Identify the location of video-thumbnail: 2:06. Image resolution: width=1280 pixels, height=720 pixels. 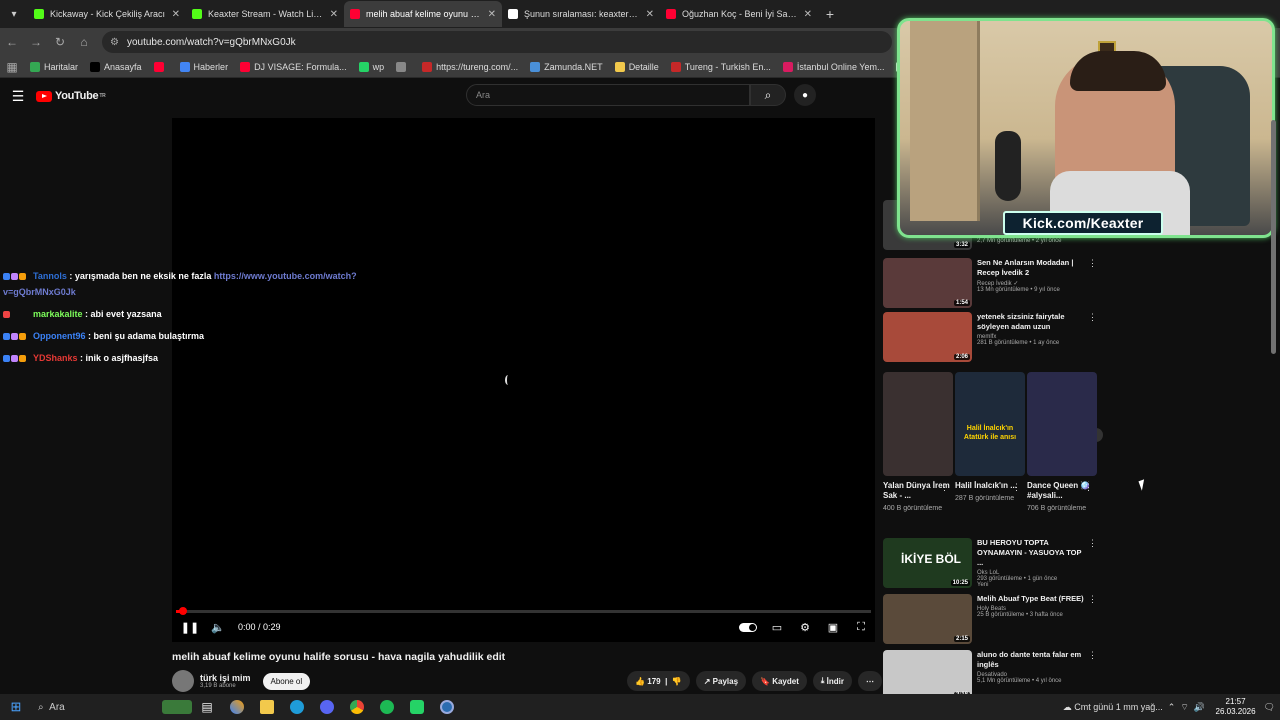
(927, 337).